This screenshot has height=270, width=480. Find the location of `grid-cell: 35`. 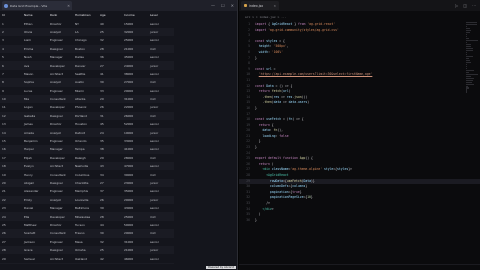

grid-cell: 35 is located at coordinates (110, 141).